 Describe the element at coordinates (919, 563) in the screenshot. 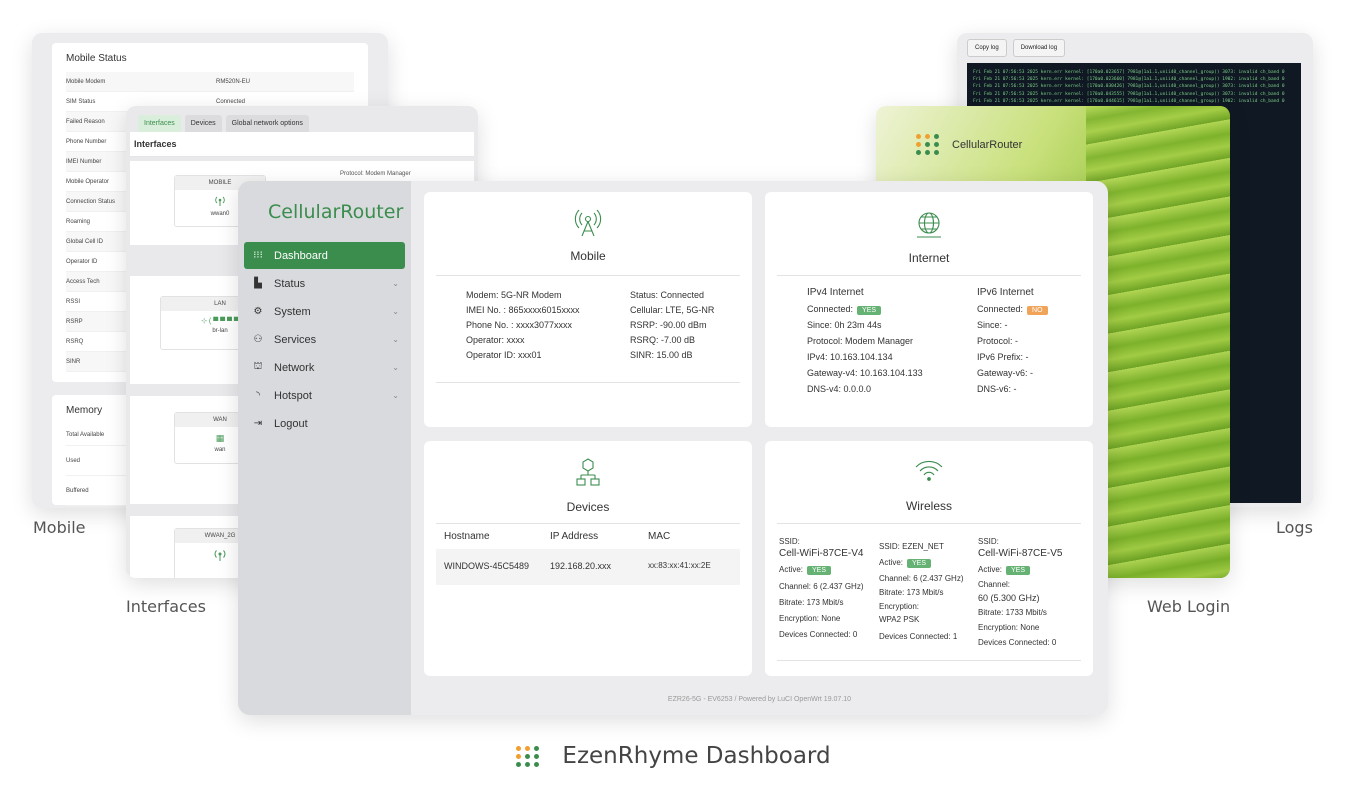

I see `wifi2-active-badge: YES` at that location.